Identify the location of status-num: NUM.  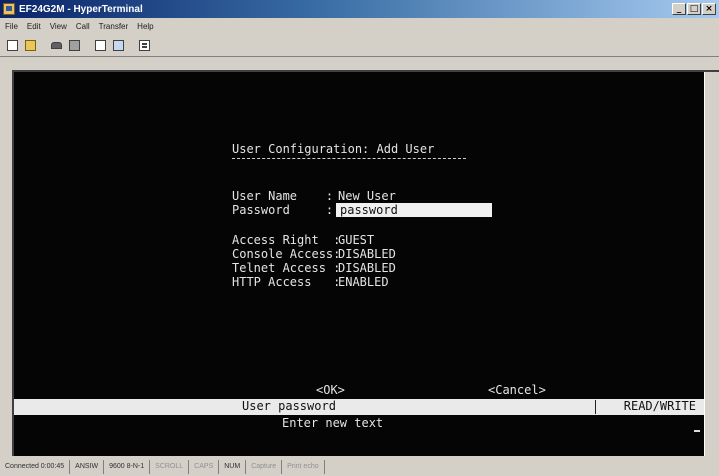
(233, 466).